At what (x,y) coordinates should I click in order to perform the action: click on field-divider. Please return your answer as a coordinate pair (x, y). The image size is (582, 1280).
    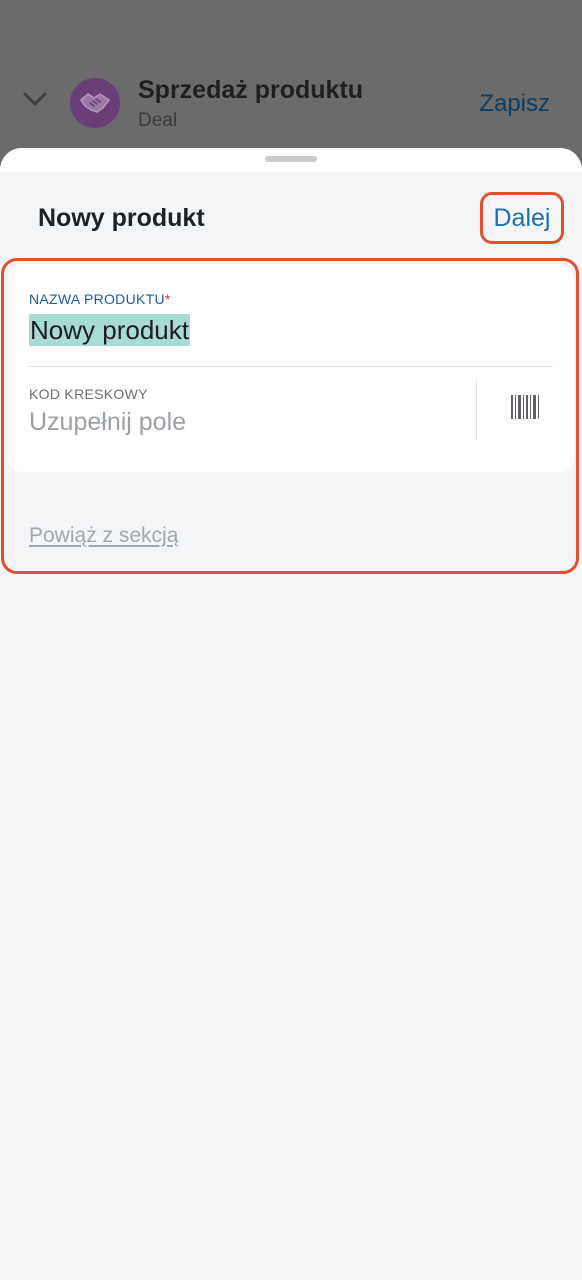
    Looking at the image, I should click on (291, 366).